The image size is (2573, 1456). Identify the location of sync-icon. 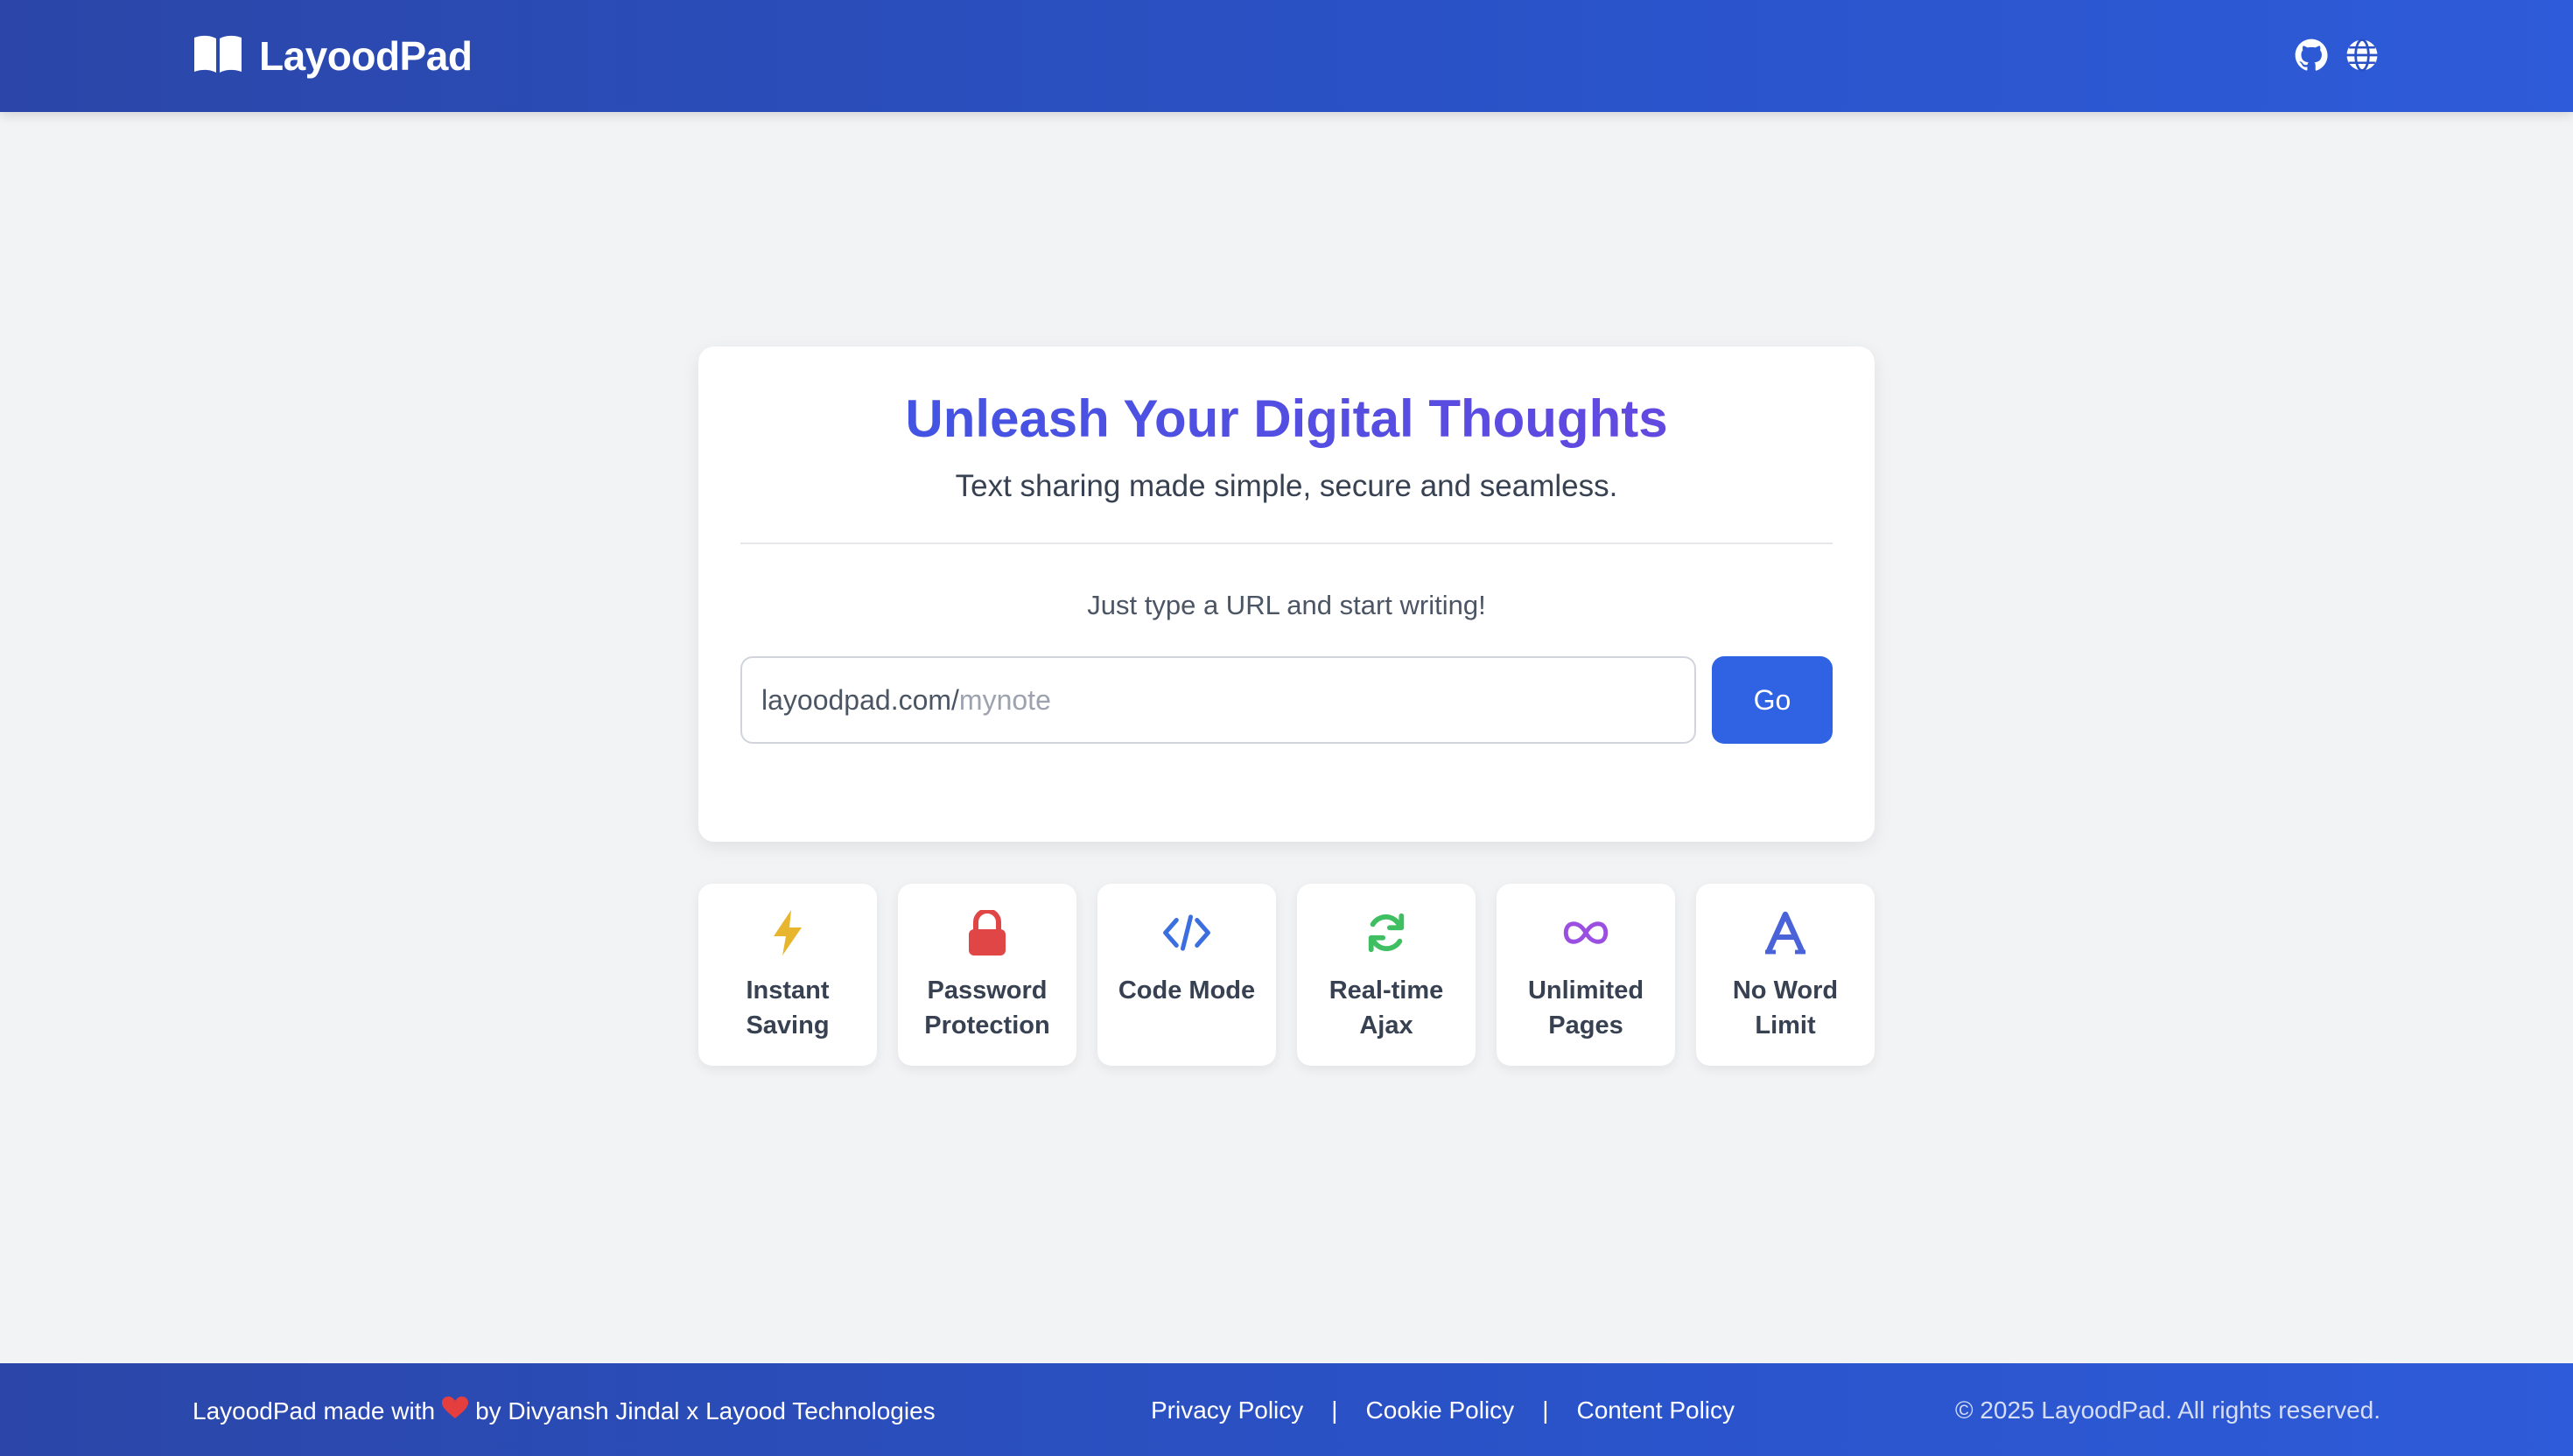
(1386, 932).